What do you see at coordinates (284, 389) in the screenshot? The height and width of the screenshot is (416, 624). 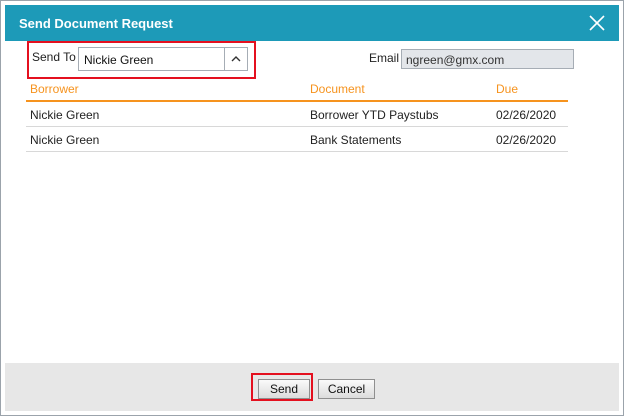 I see `send-button: Send` at bounding box center [284, 389].